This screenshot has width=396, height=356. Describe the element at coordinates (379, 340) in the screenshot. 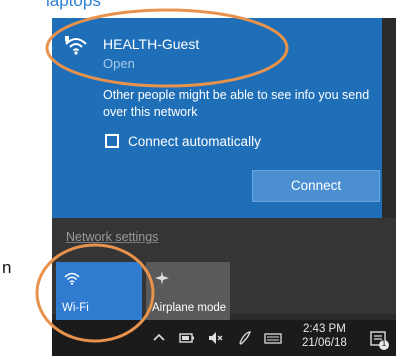

I see `action-center-button: 1` at that location.